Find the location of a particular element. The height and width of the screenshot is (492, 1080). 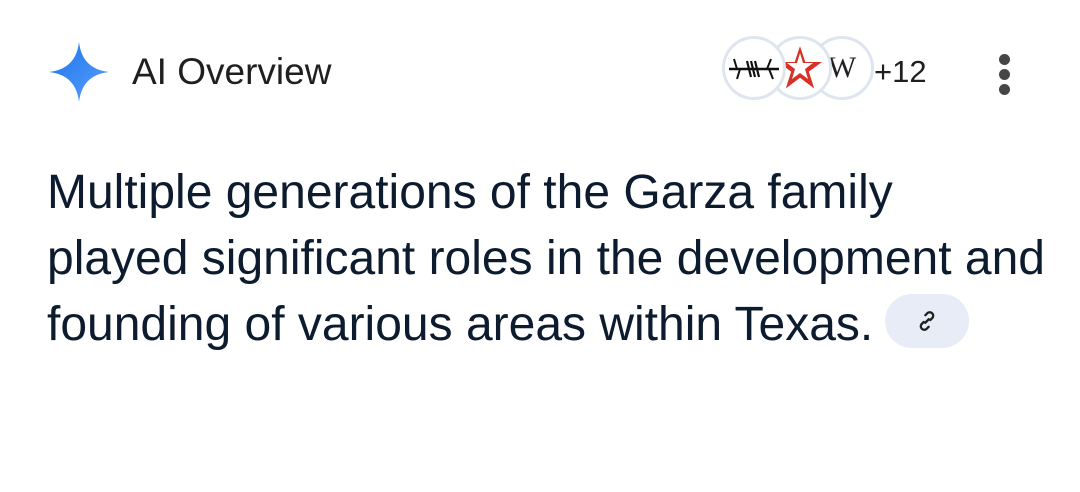

more-sources-count: +12 is located at coordinates (900, 72).